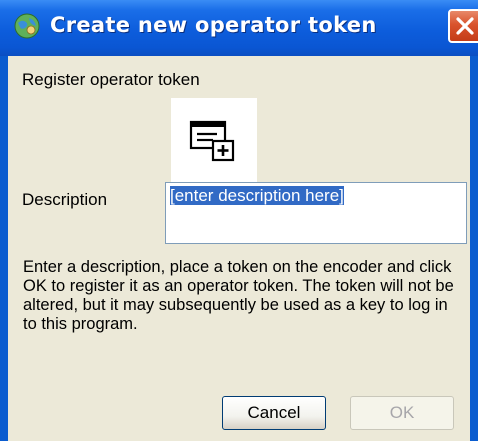 The image size is (478, 441). Describe the element at coordinates (213, 25) in the screenshot. I see `window-title: Create new operator token` at that location.